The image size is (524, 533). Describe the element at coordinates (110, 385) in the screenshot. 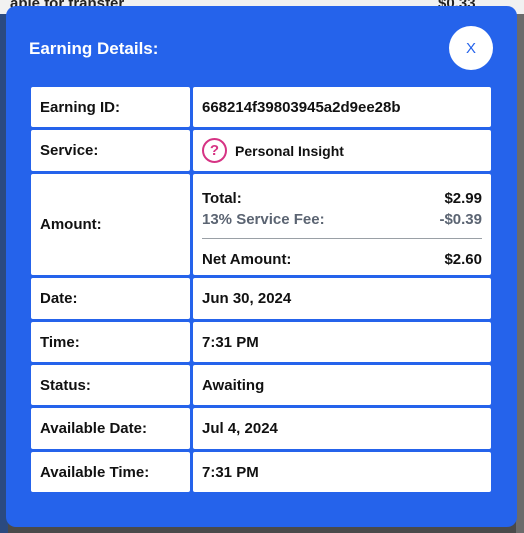

I see `status-label: Status:` at that location.